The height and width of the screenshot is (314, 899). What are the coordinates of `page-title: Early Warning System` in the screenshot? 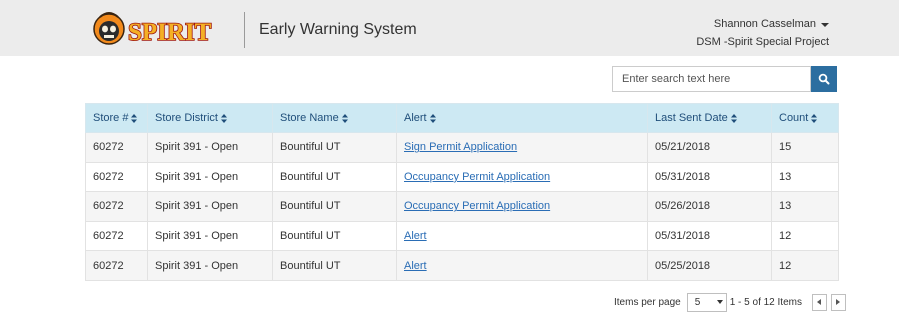 It's located at (338, 29).